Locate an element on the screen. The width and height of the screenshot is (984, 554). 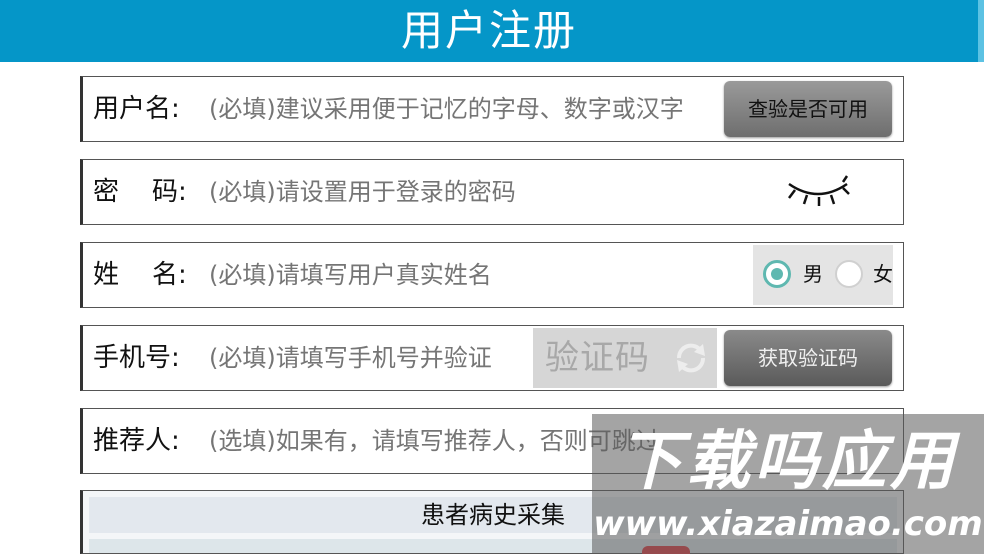
gender-male-label: 男 is located at coordinates (813, 274).